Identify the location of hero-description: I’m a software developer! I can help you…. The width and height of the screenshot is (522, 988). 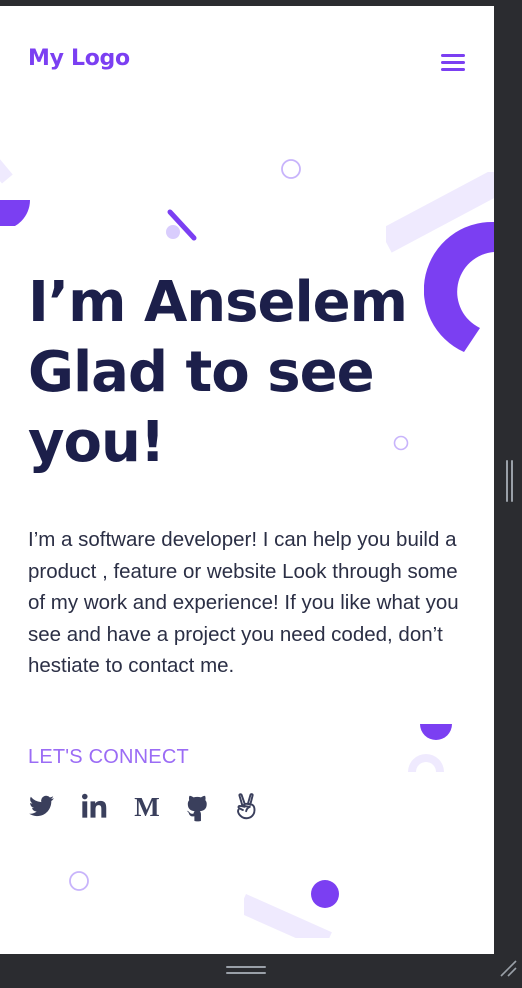
(243, 603).